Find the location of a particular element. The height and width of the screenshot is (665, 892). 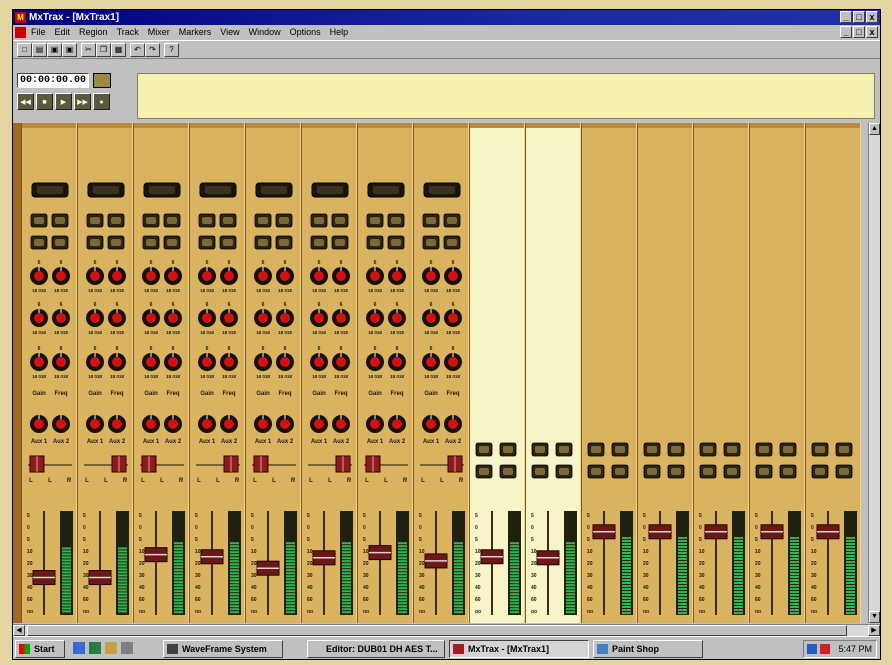

menu-view: View is located at coordinates (229, 32).